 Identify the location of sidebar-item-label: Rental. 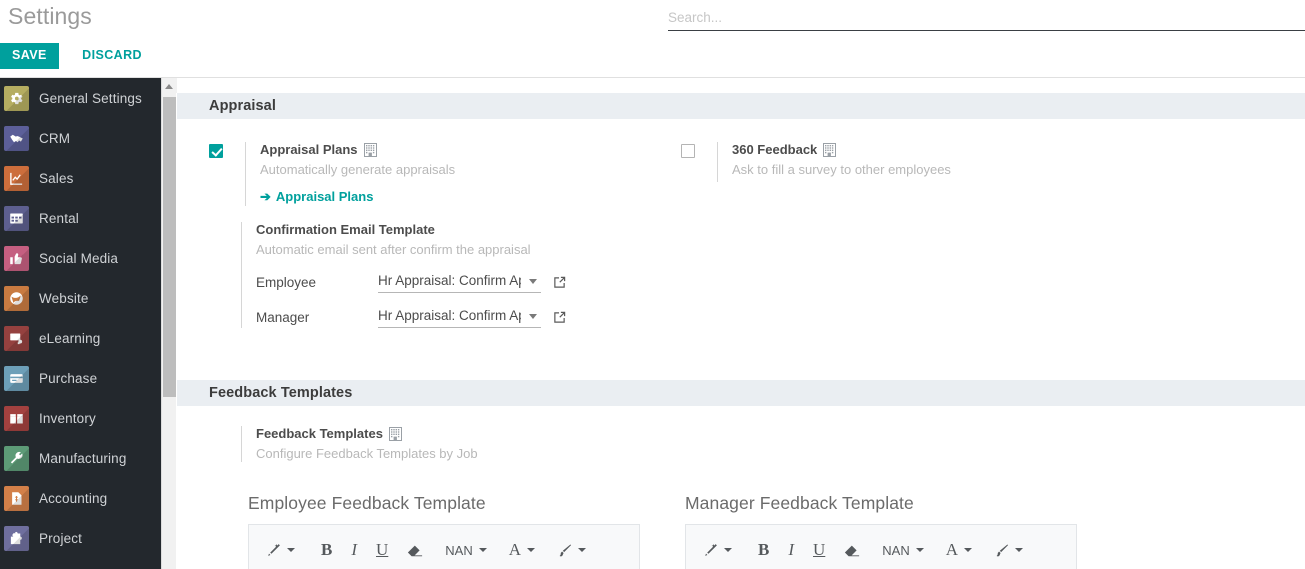
(59, 218).